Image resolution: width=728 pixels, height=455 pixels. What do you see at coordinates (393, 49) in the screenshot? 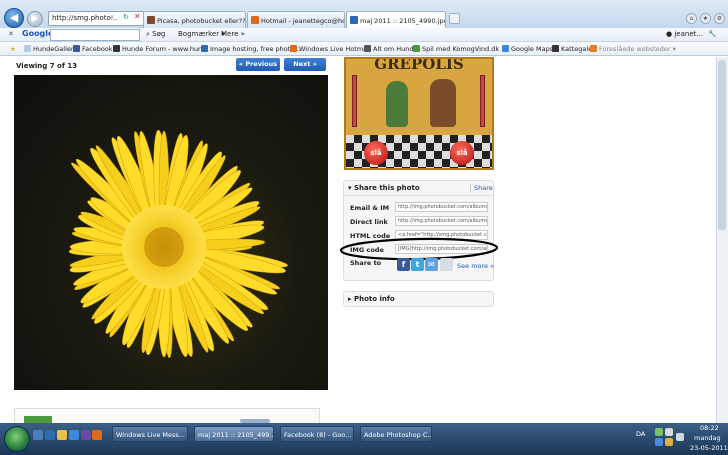
I see `fav-label: Alt om Hund` at bounding box center [393, 49].